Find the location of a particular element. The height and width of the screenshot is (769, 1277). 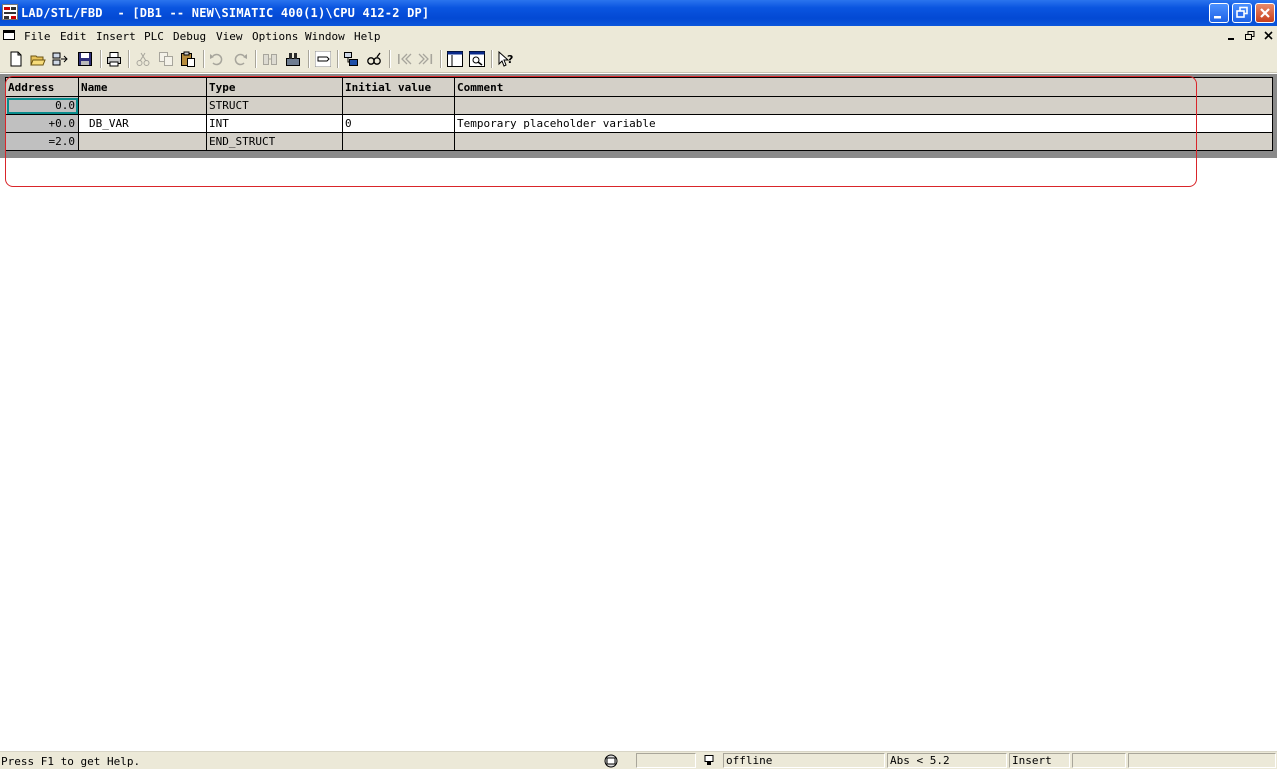

previous-icon is located at coordinates (404, 59).